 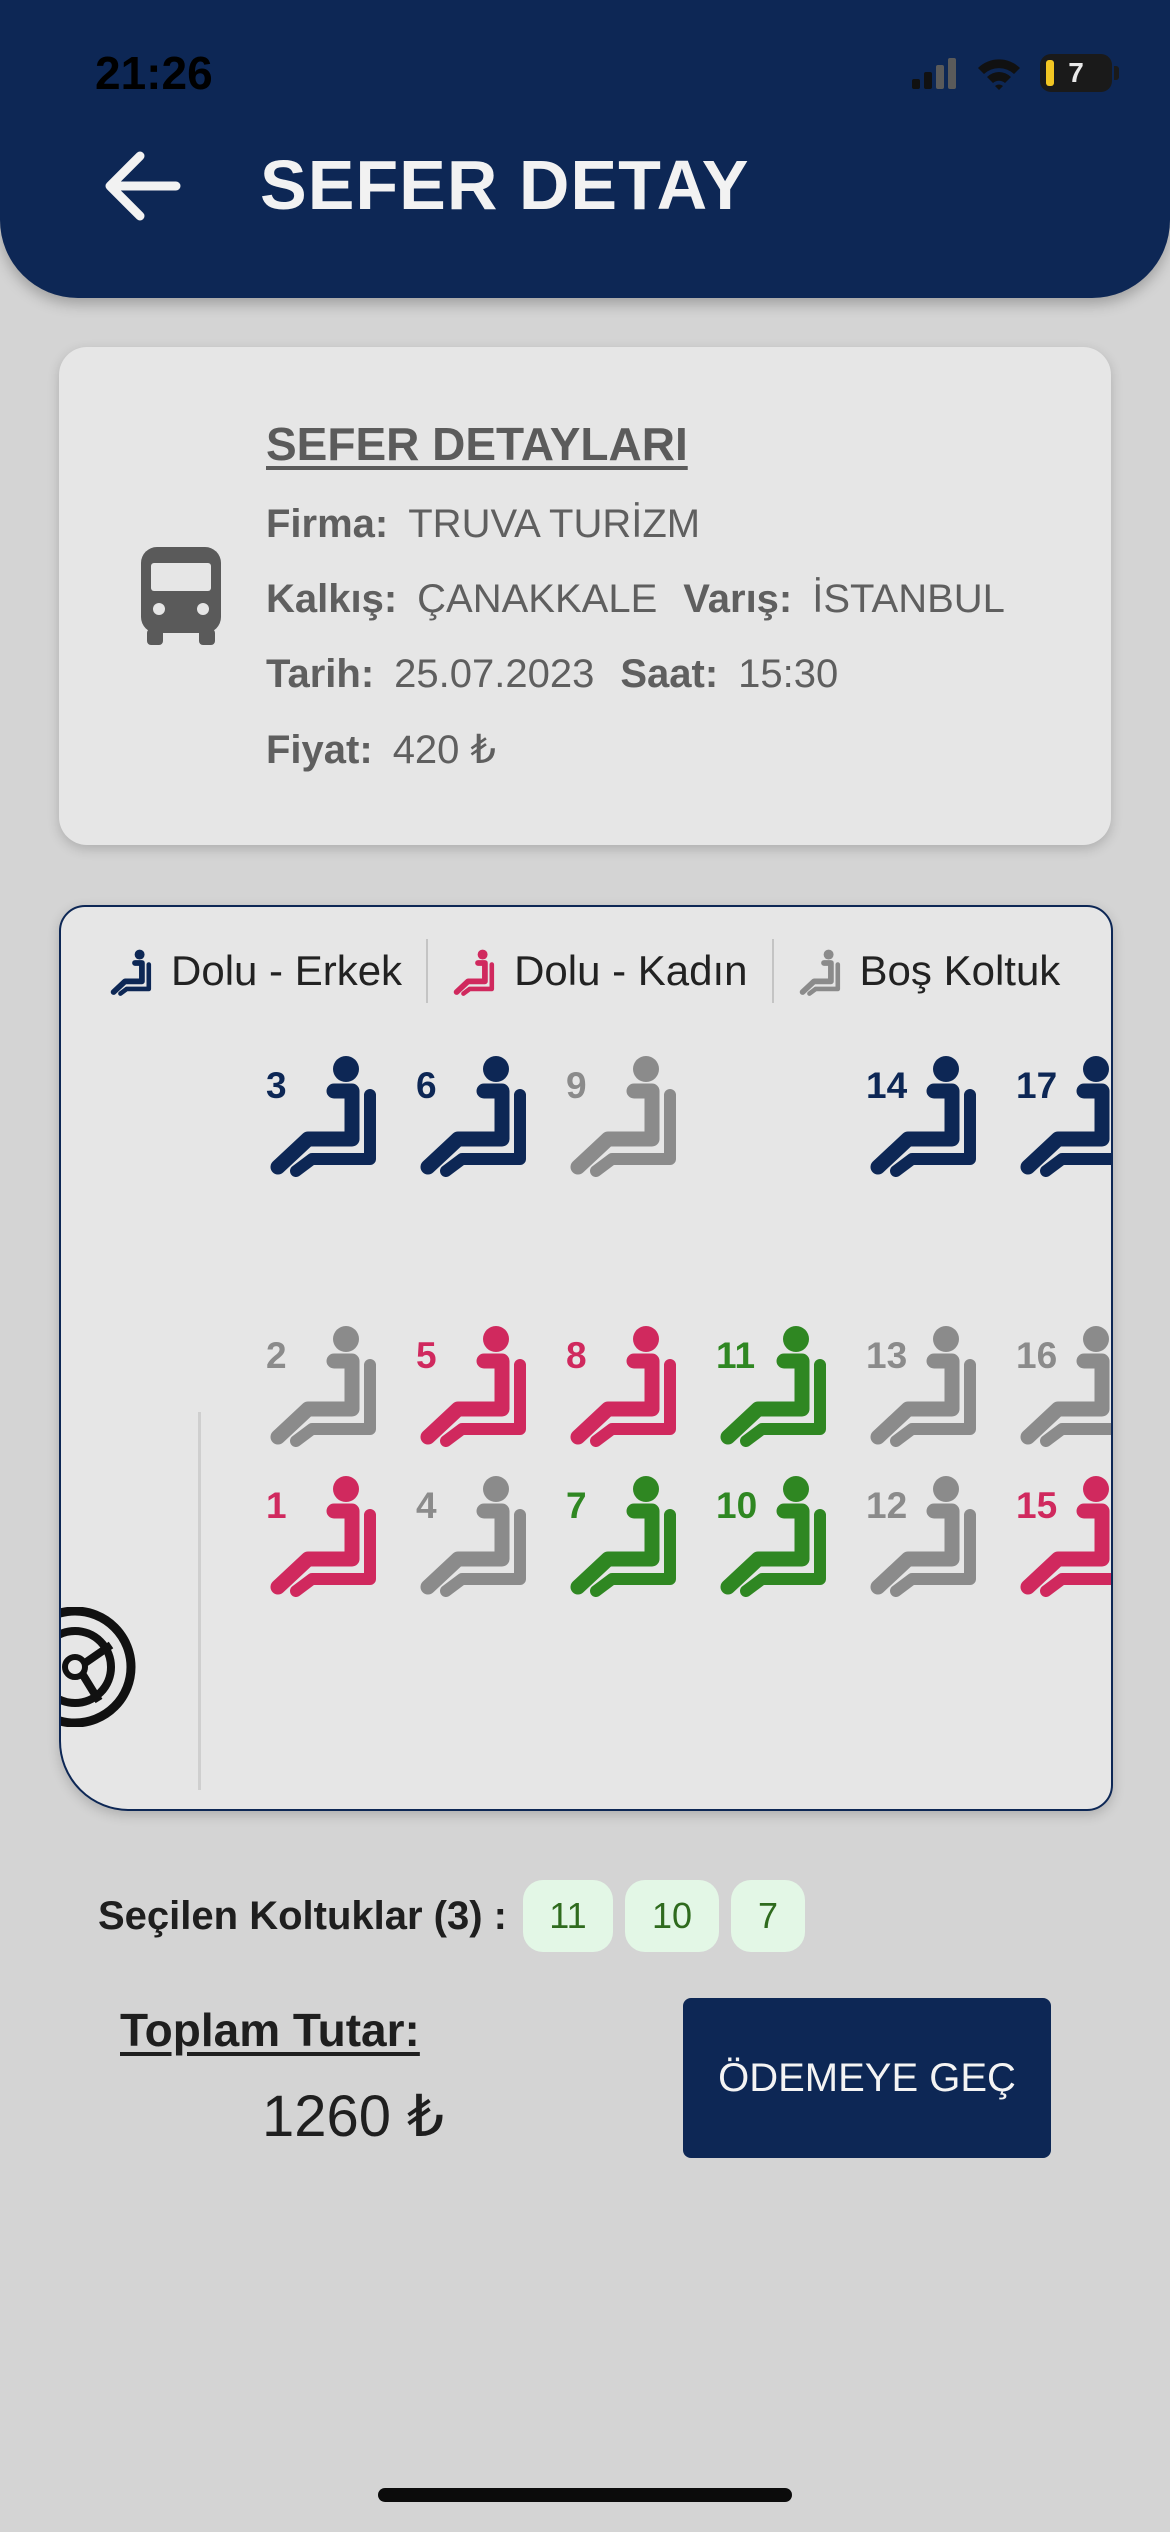 I want to click on seat-number: 15, so click(x=1037, y=1505).